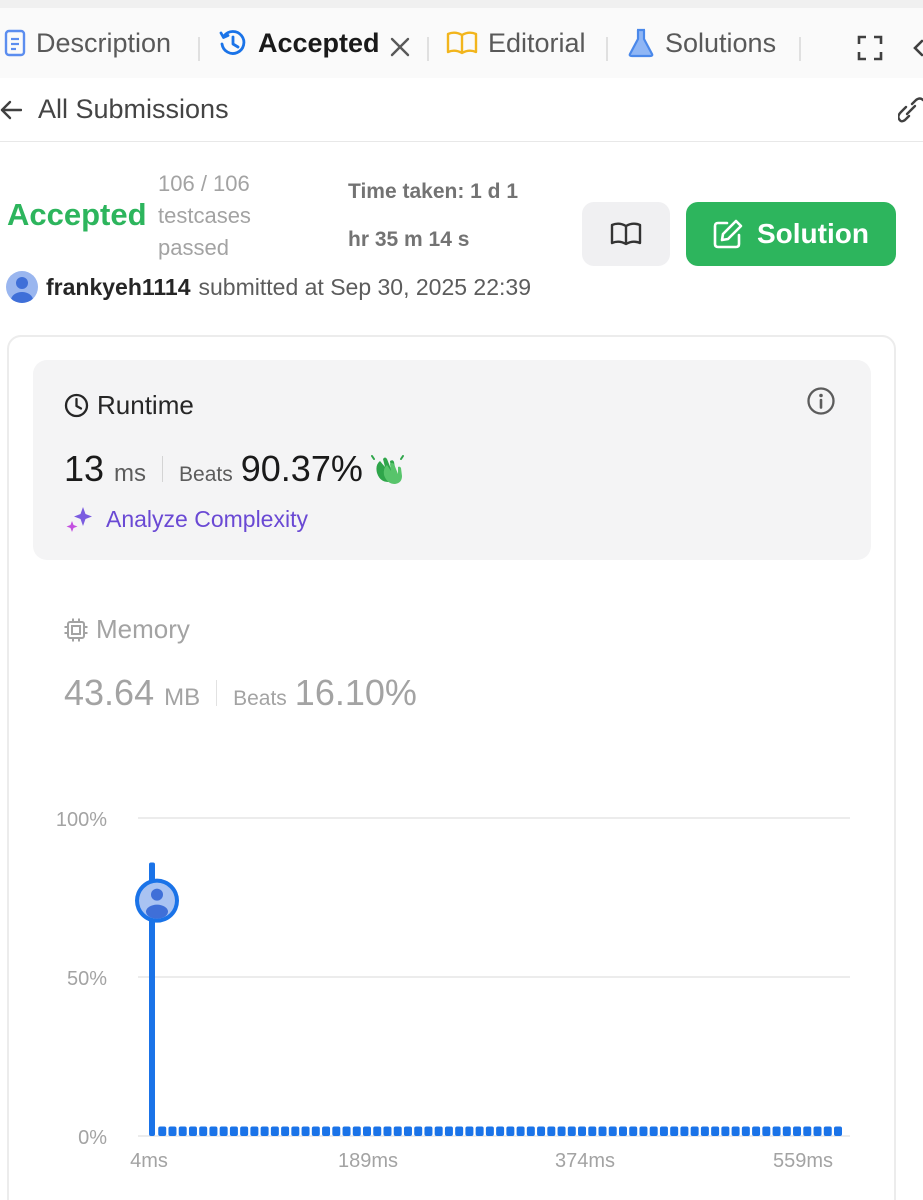 The height and width of the screenshot is (1200, 923). I want to click on memory-title: Memory, so click(143, 629).